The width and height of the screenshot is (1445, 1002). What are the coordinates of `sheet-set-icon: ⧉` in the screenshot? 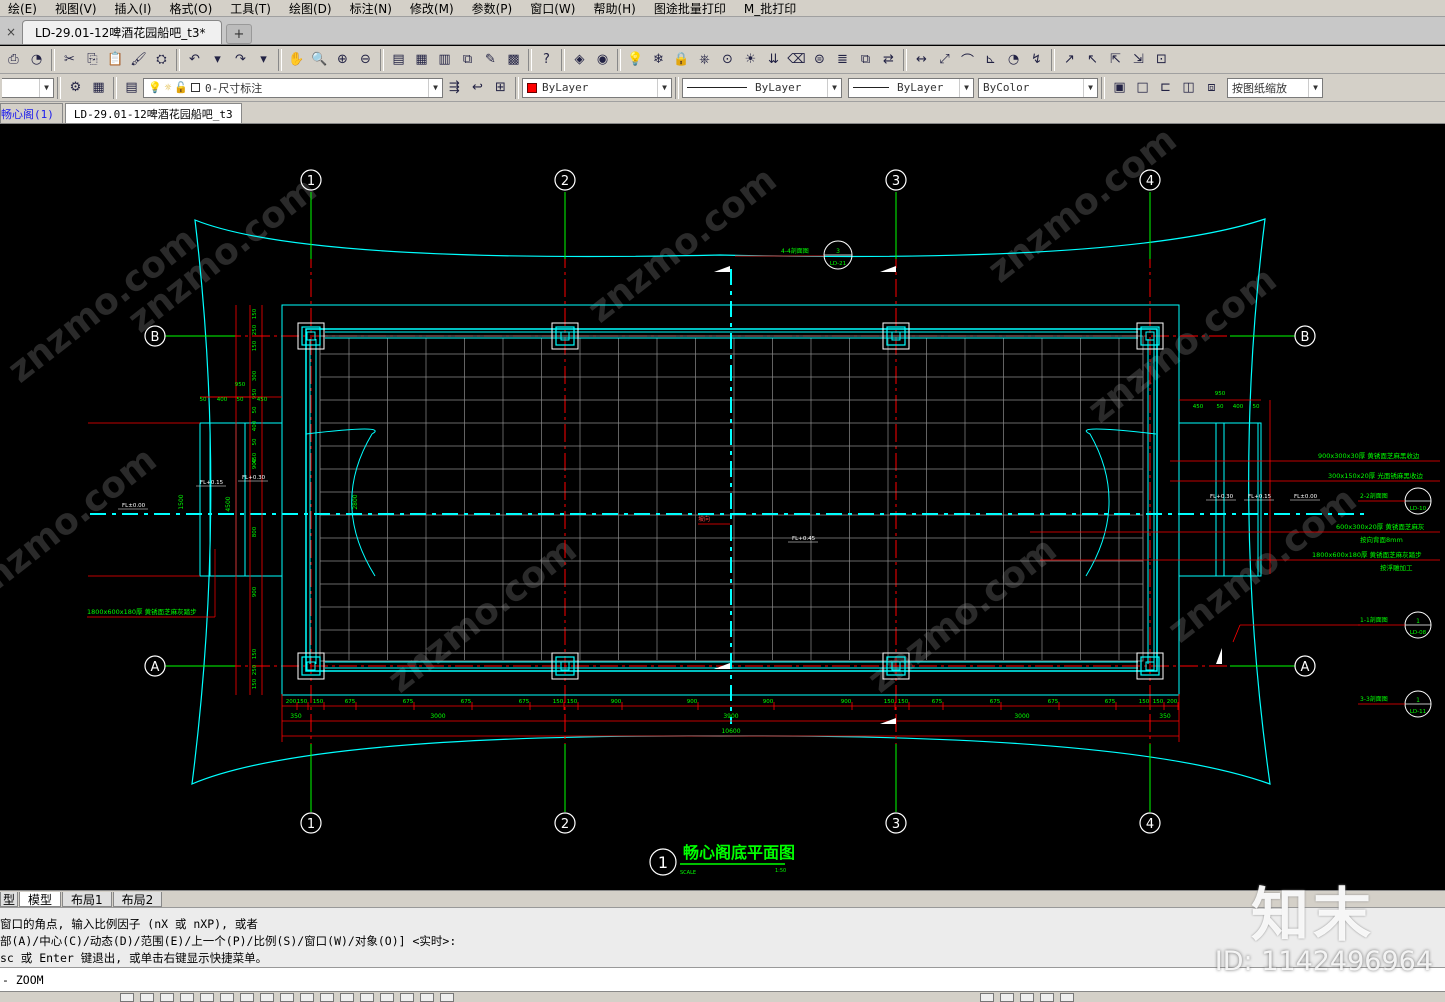 It's located at (468, 60).